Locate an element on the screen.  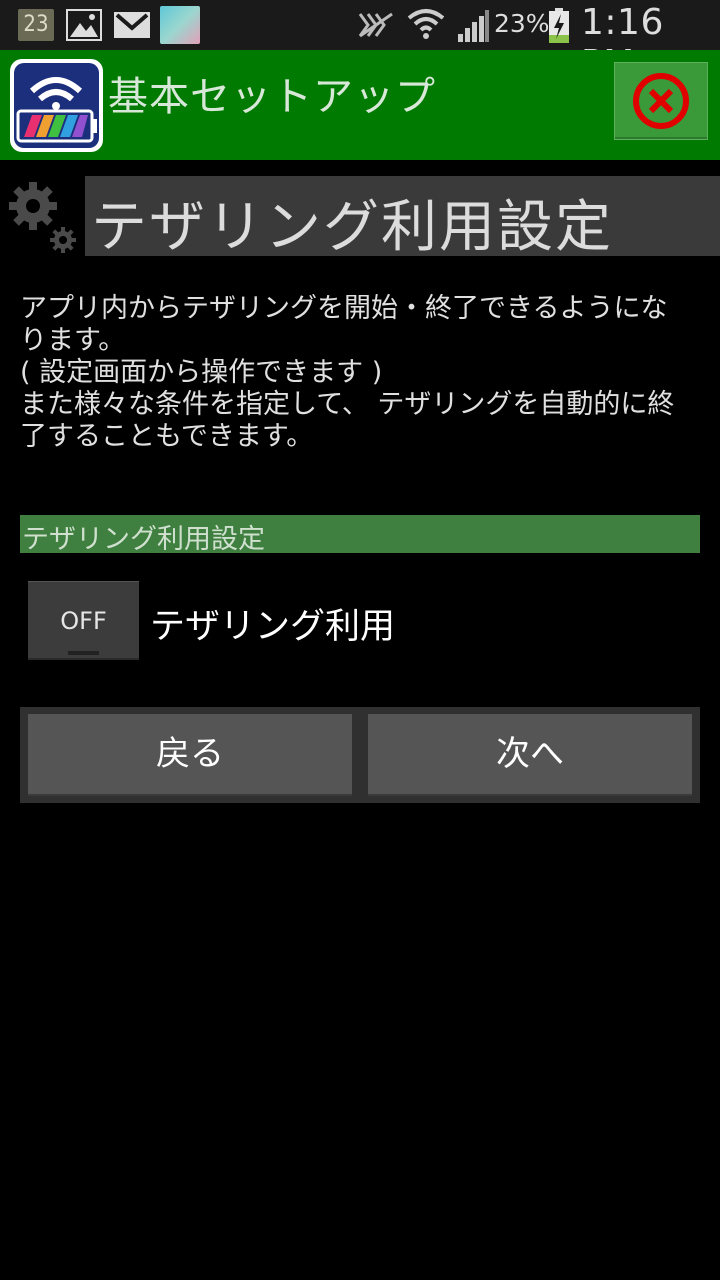
page-title: 基本セットアップ is located at coordinates (272, 97).